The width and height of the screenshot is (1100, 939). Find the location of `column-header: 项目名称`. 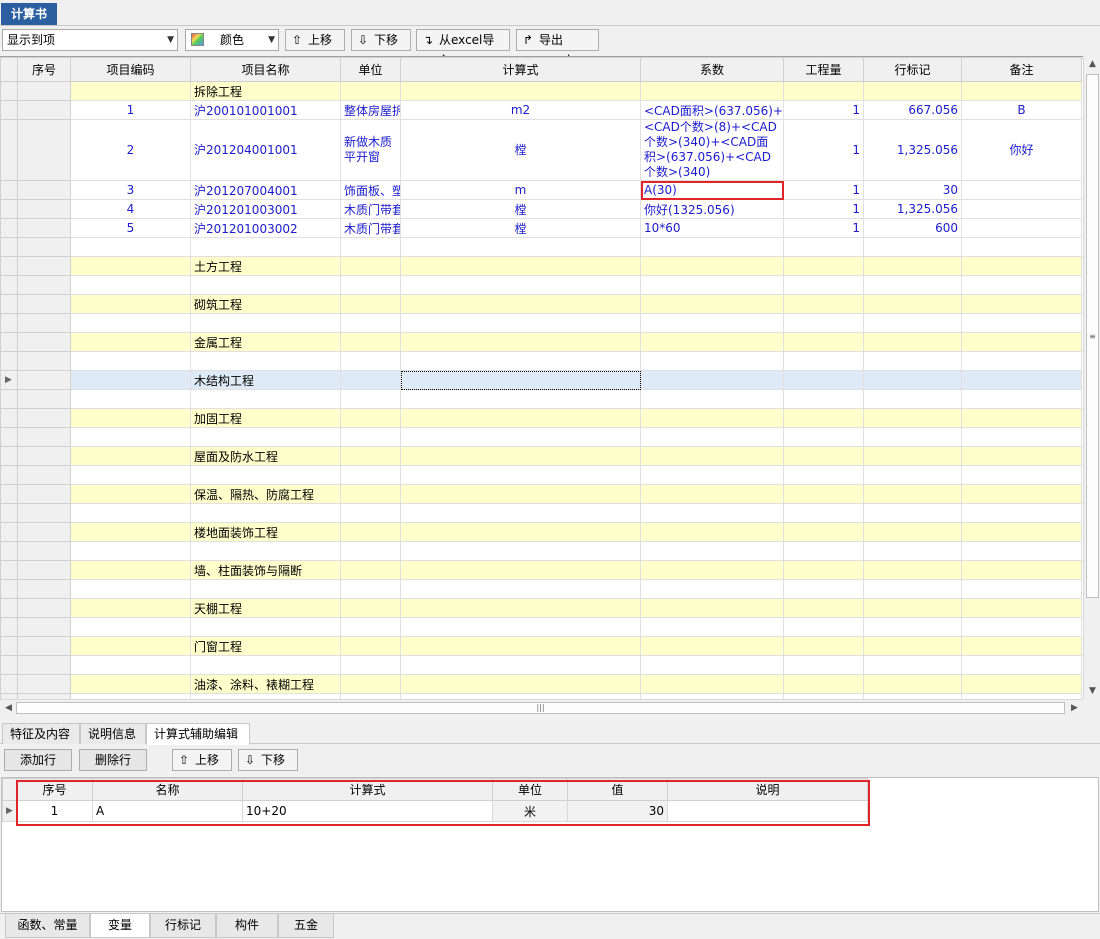

column-header: 项目名称 is located at coordinates (265, 69).